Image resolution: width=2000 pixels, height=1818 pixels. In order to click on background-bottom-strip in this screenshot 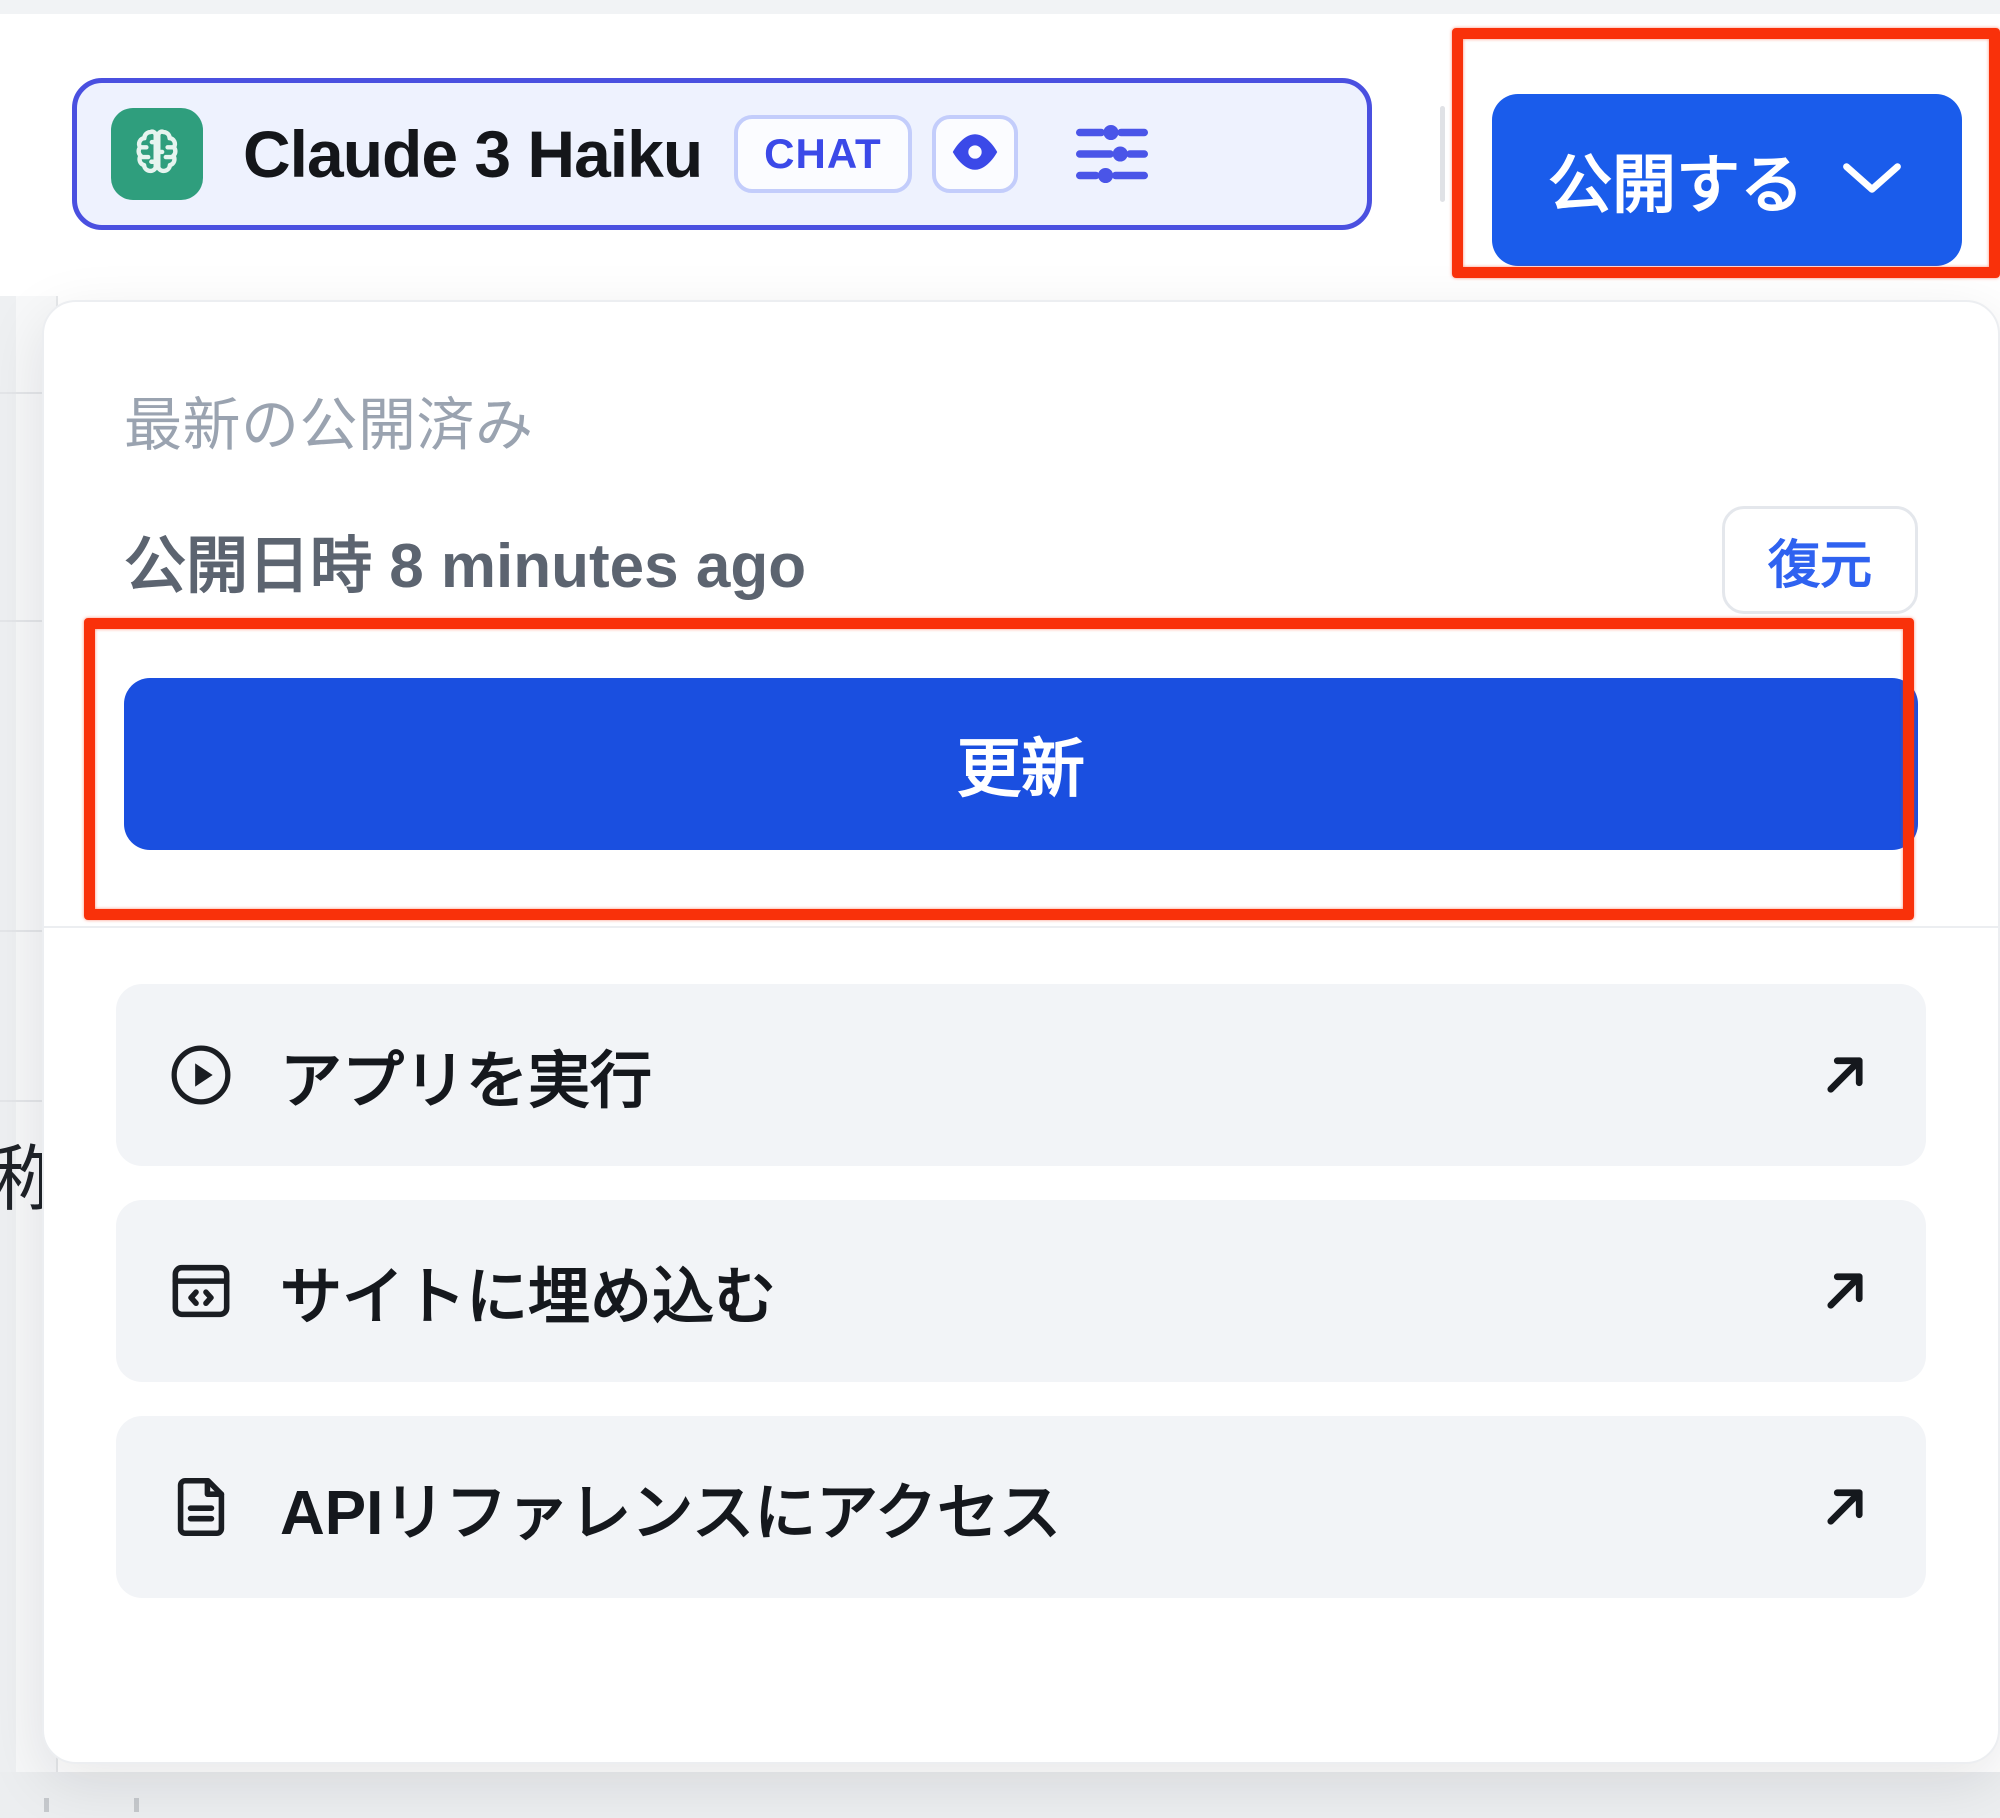, I will do `click(1000, 1795)`.